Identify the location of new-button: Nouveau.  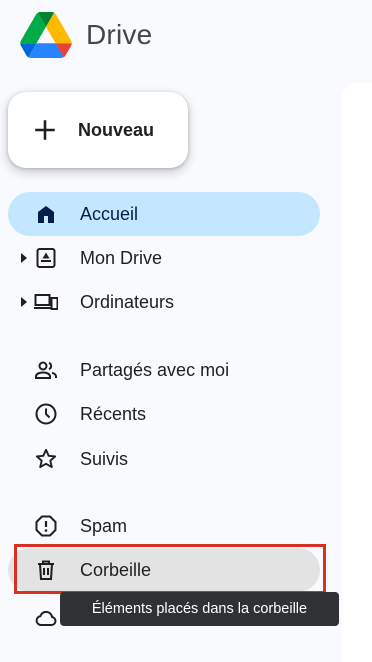
(98, 130).